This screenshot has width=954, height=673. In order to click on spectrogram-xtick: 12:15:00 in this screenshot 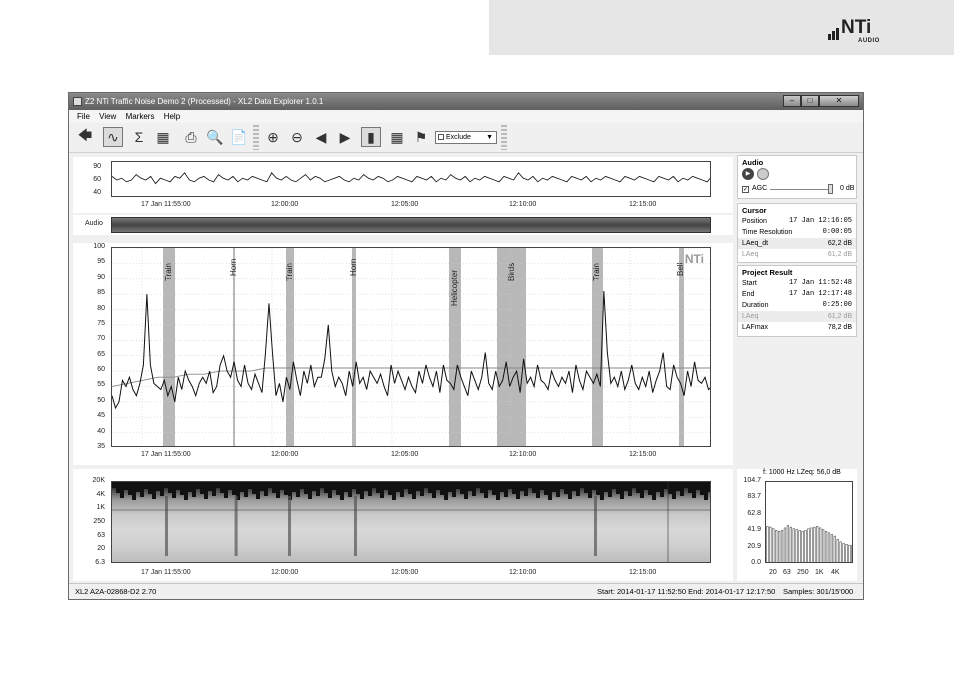, I will do `click(643, 572)`.